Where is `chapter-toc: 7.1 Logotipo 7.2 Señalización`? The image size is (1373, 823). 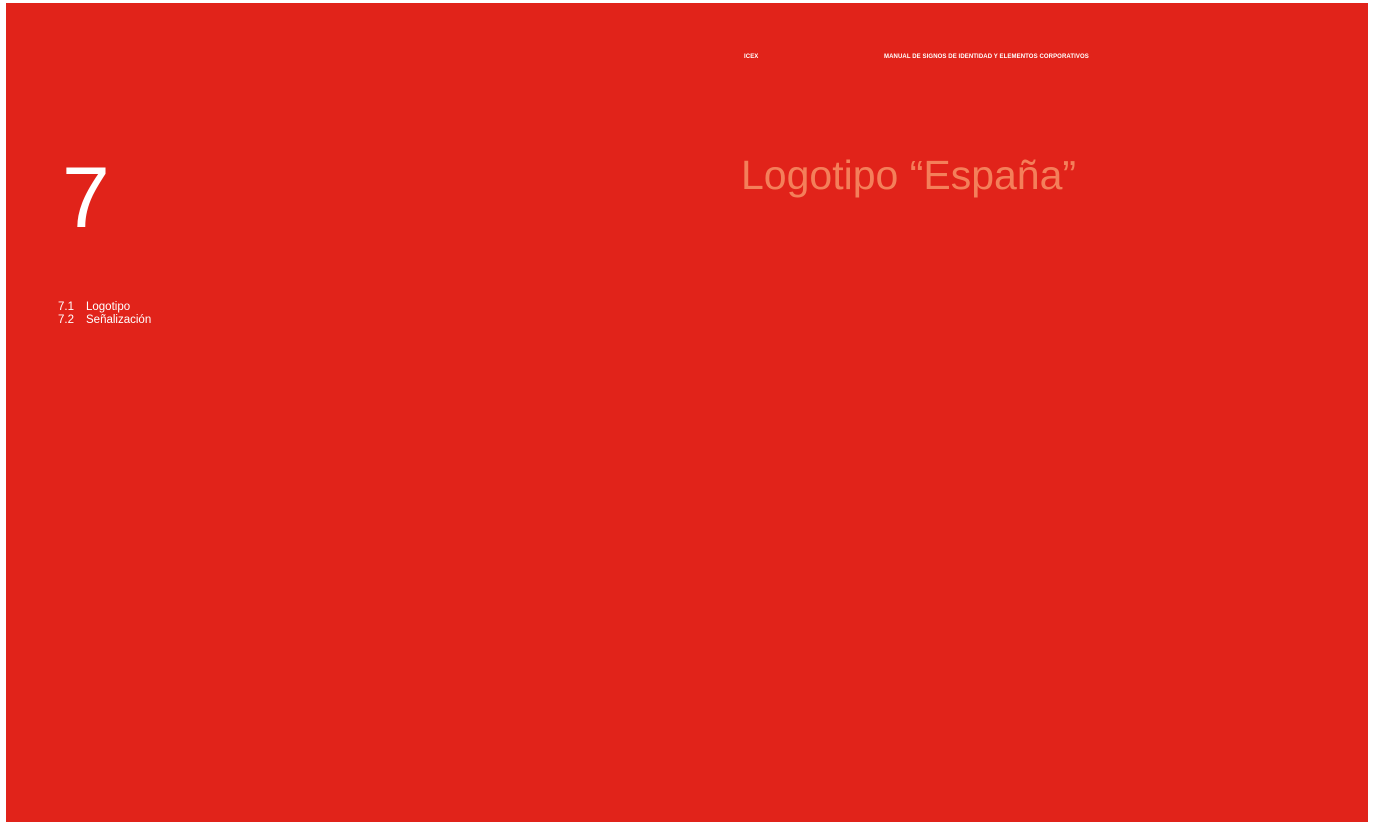 chapter-toc: 7.1 Logotipo 7.2 Señalización is located at coordinates (104, 314).